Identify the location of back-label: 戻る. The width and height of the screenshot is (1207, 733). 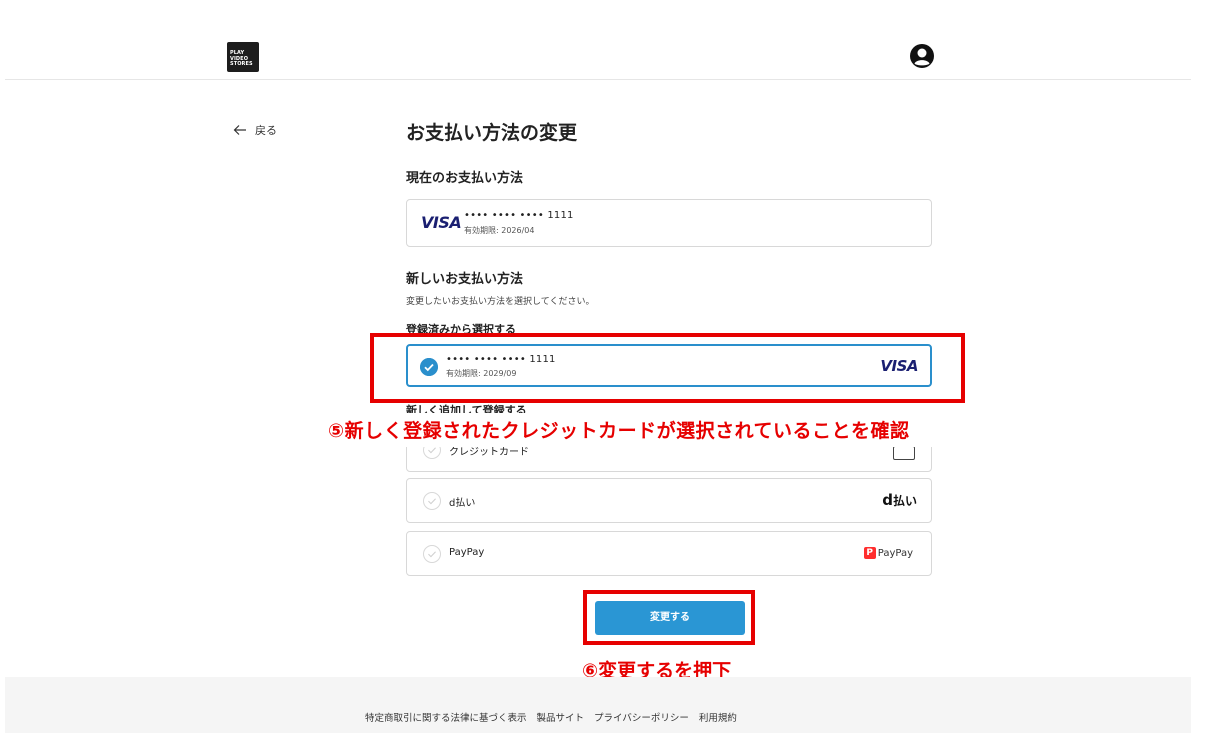
(266, 130).